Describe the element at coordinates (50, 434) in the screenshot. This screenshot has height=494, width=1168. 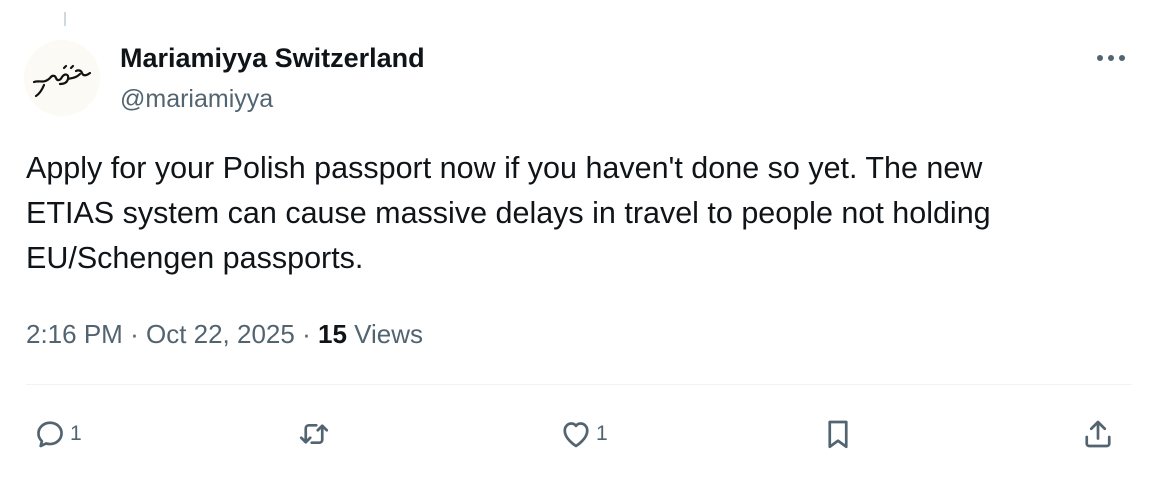
I see `reply-icon` at that location.